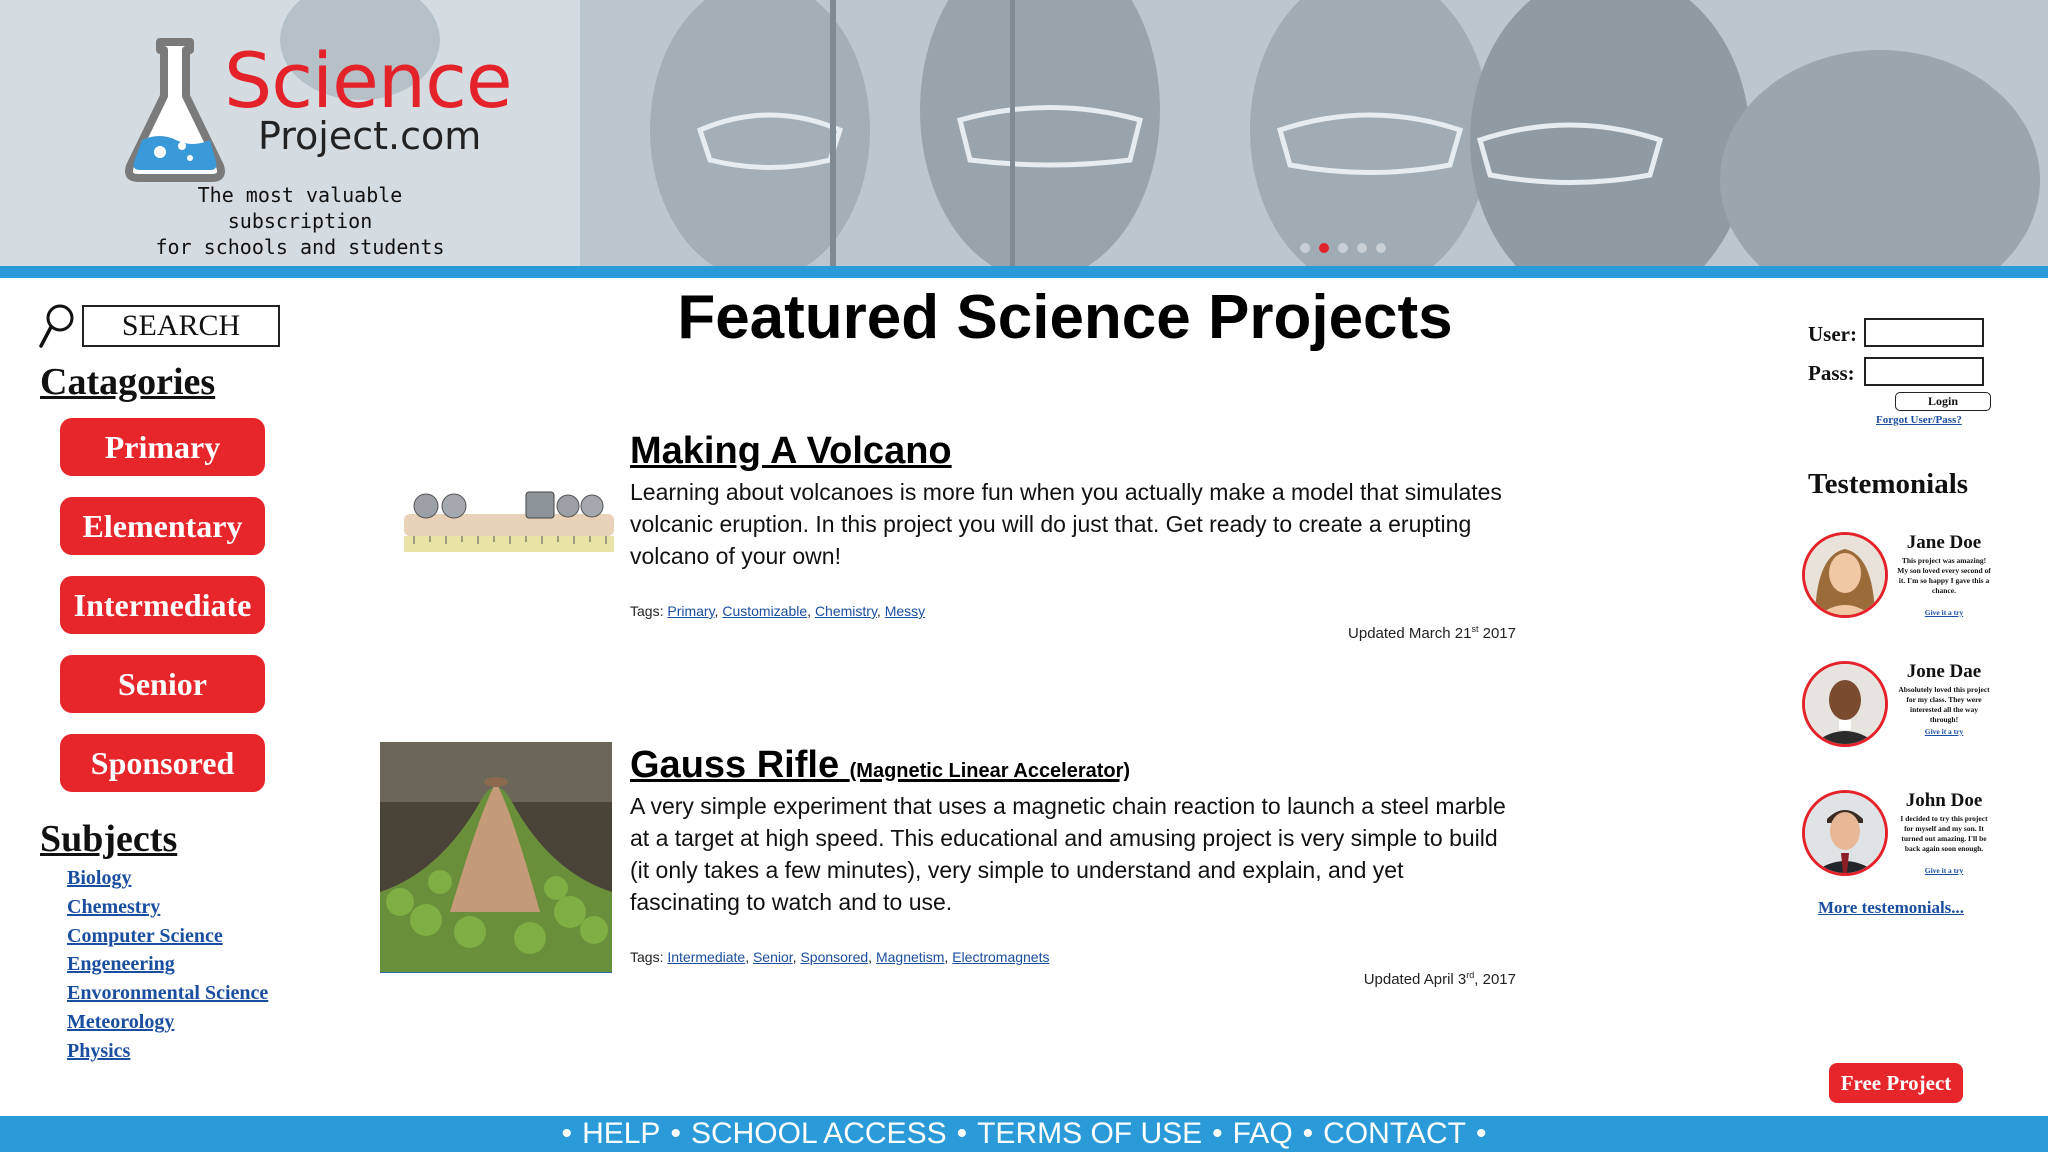 This screenshot has width=2048, height=1152. Describe the element at coordinates (690, 611) in the screenshot. I see `tag-link: Primary` at that location.